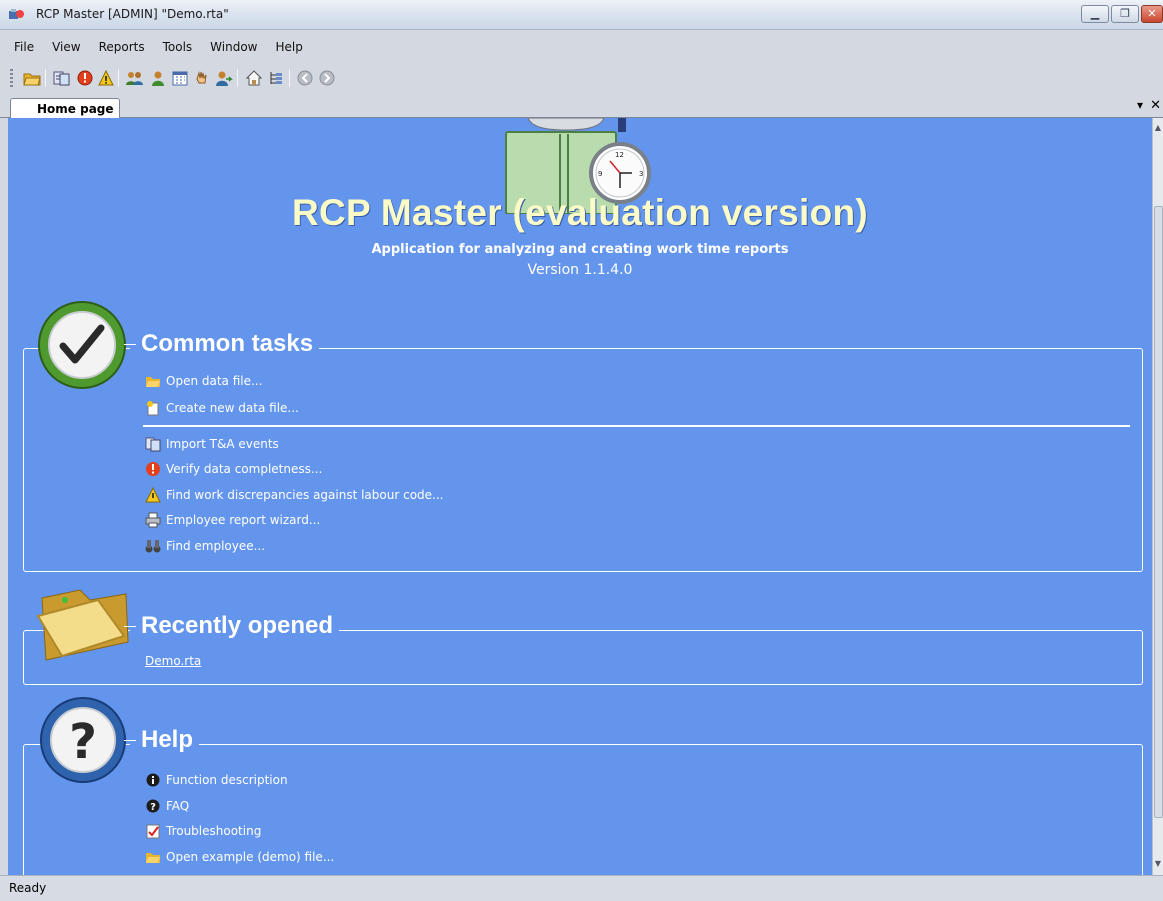 This screenshot has width=1163, height=901. What do you see at coordinates (82, 346) in the screenshot?
I see `checkmark-icon` at bounding box center [82, 346].